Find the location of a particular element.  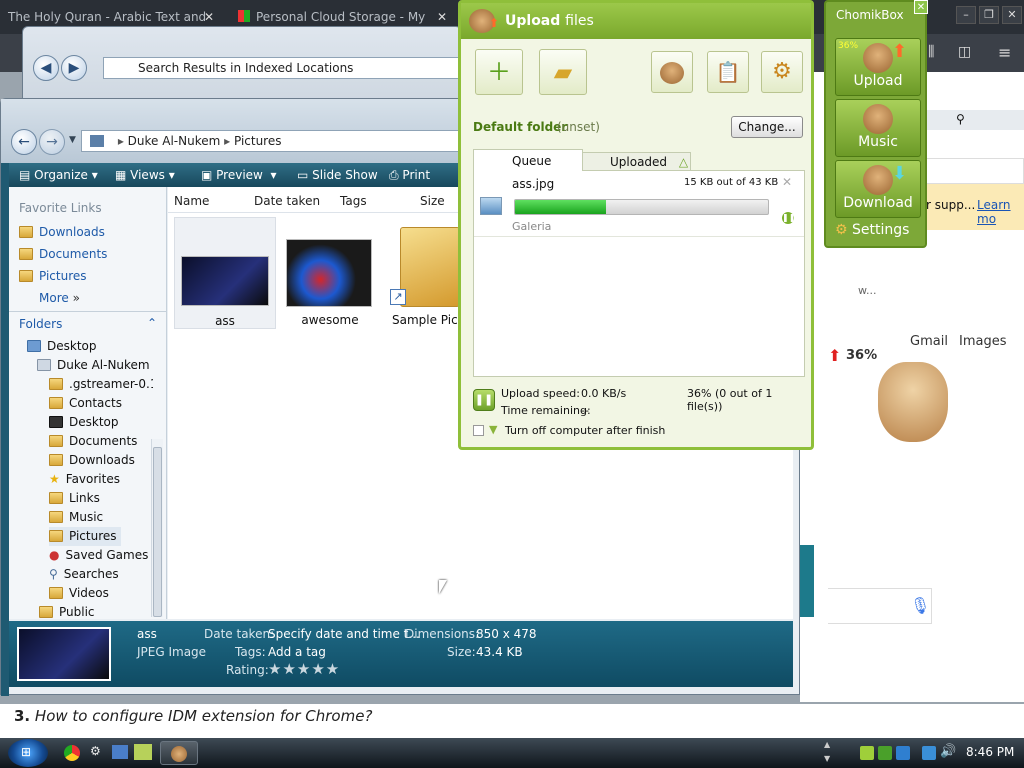

tree-item-user: Duke Al-Nukem is located at coordinates (93, 365).